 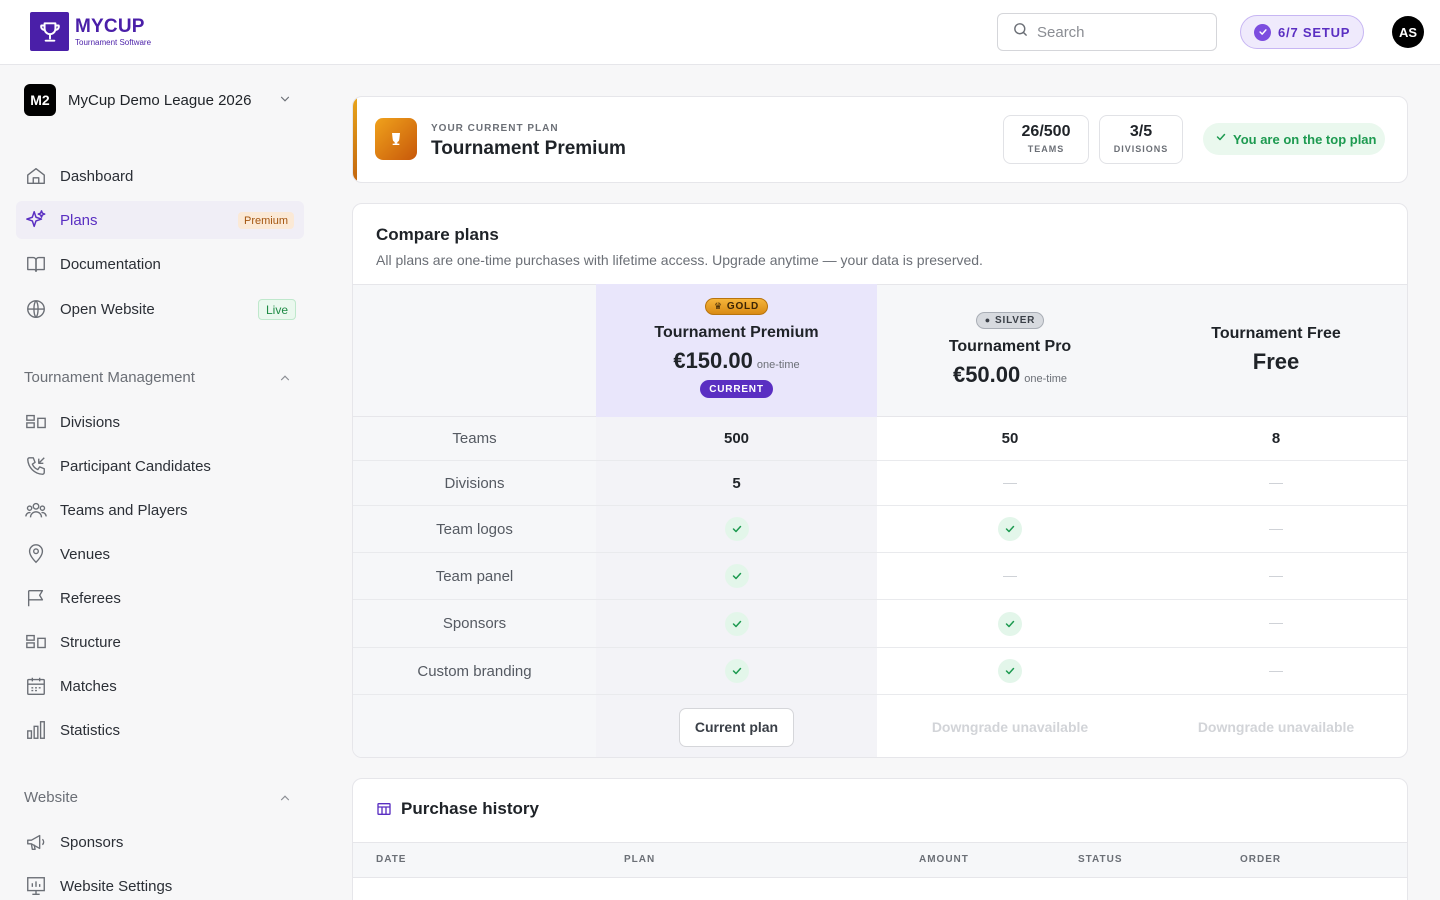 I want to click on feature-value: 5, so click(x=736, y=483).